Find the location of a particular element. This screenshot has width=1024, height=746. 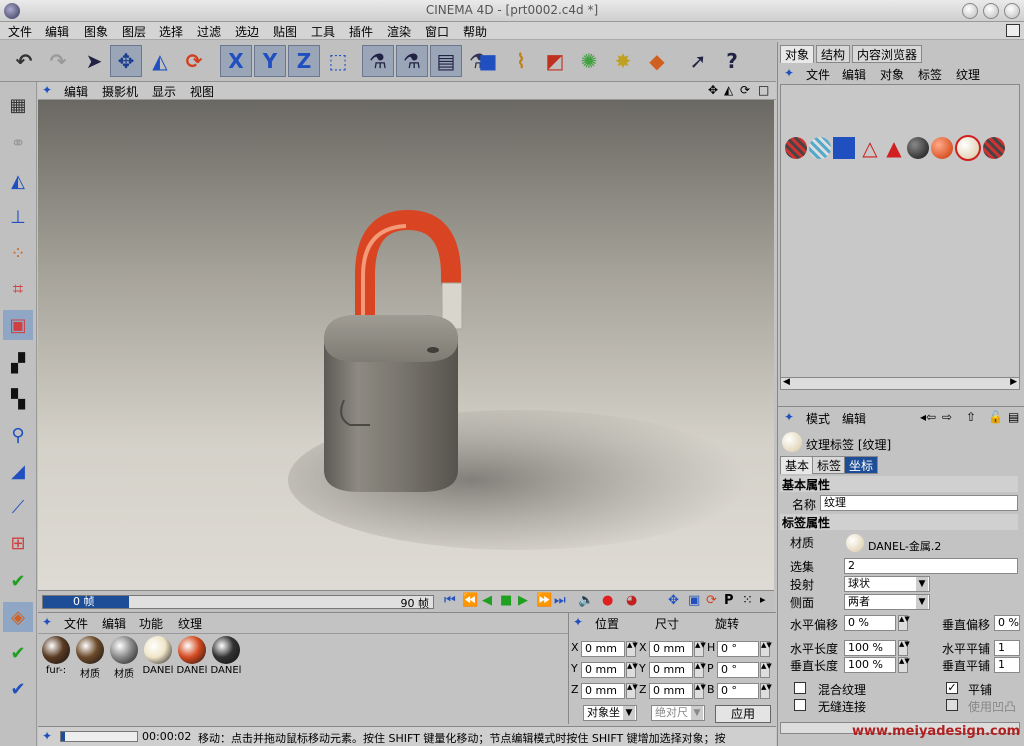

attr-mix-checkbox is located at coordinates (800, 688).